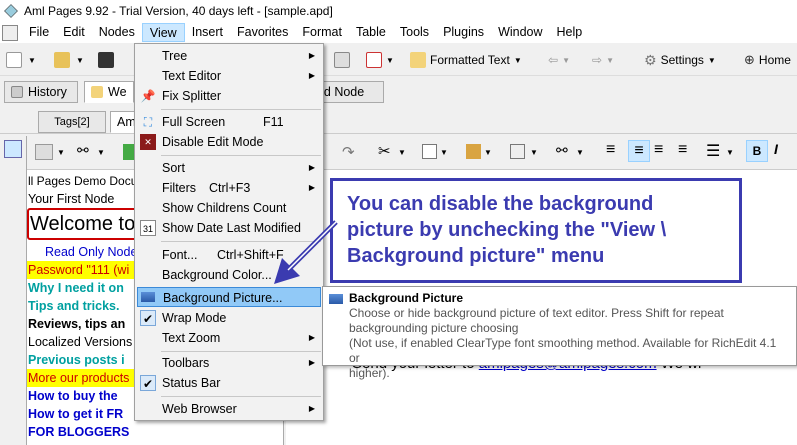  What do you see at coordinates (72, 122) in the screenshot?
I see `tags-button: Tags[2]` at bounding box center [72, 122].